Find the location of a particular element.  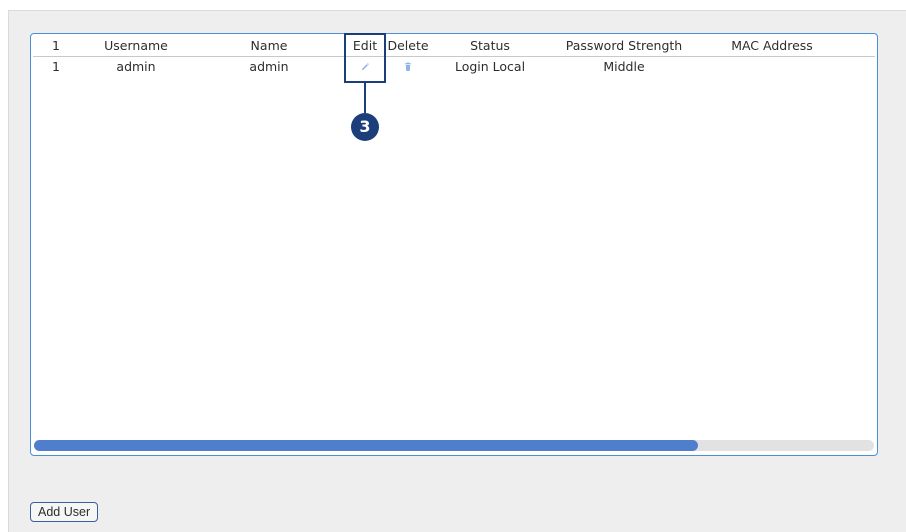

column-header-username: Username is located at coordinates (136, 46).